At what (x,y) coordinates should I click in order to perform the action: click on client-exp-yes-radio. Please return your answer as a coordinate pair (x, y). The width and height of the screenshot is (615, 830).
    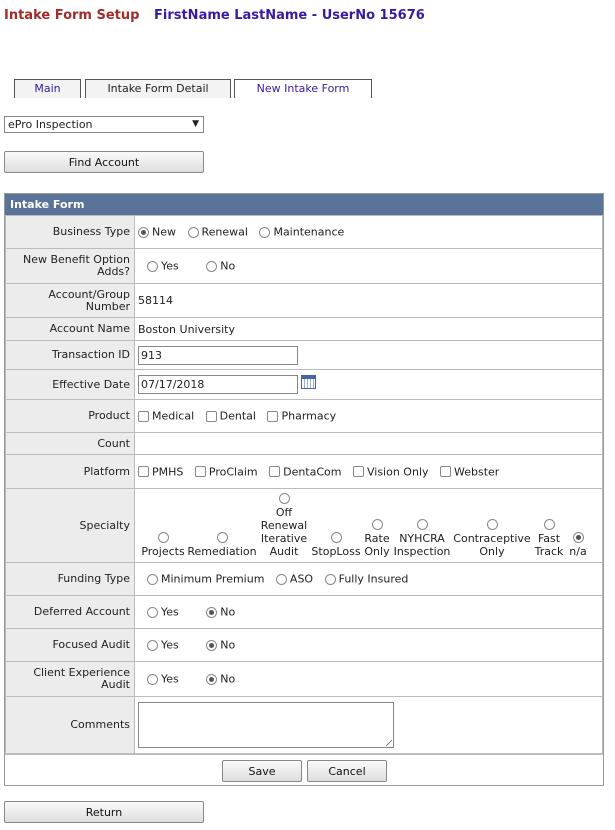
    Looking at the image, I should click on (152, 679).